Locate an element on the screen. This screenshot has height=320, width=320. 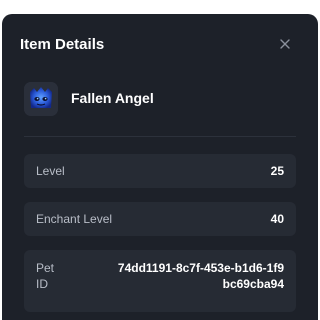
modal-title: Item Details is located at coordinates (62, 44).